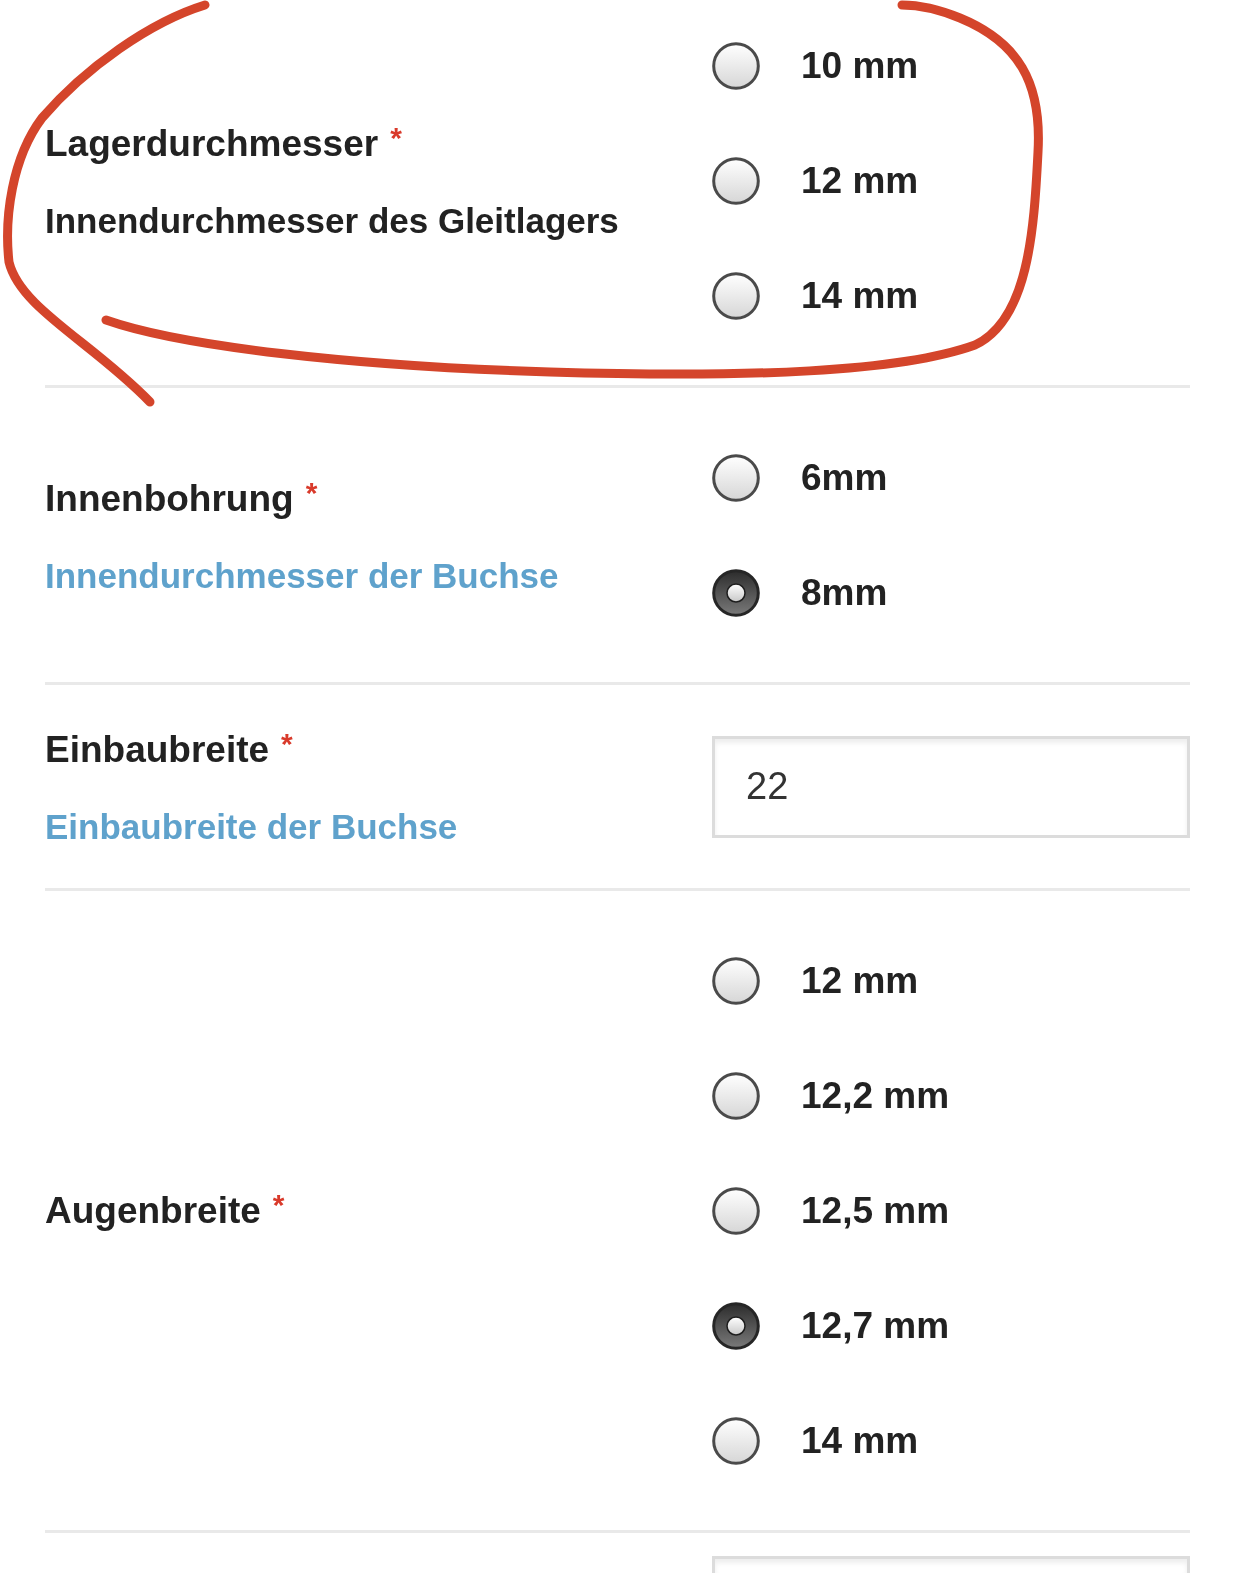 The image size is (1242, 1573). What do you see at coordinates (951, 1564) in the screenshot?
I see `input-field` at bounding box center [951, 1564].